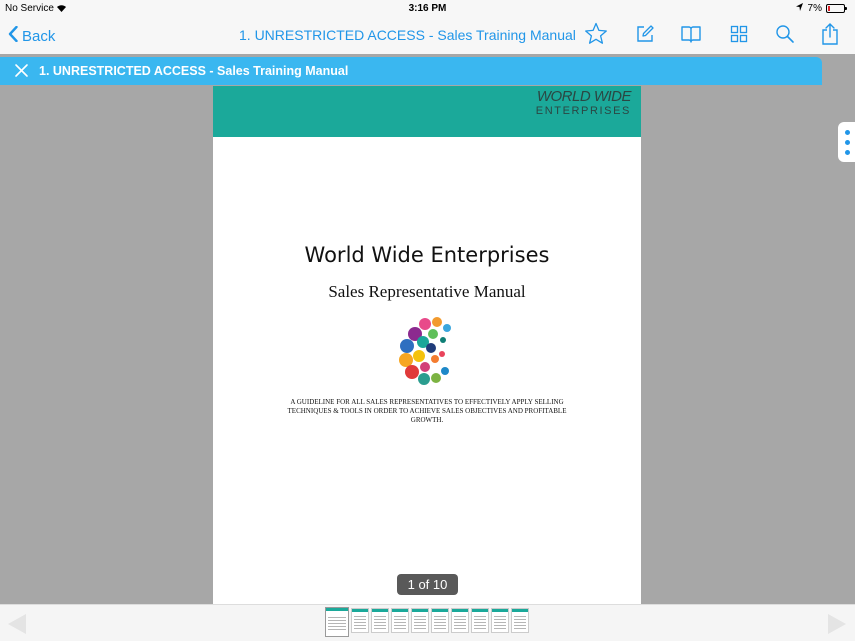  Describe the element at coordinates (836, 8) in the screenshot. I see `battery-icon` at that location.